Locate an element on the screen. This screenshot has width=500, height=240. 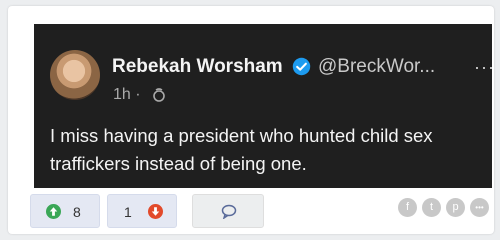
pinterest-icon: p is located at coordinates (455, 207).